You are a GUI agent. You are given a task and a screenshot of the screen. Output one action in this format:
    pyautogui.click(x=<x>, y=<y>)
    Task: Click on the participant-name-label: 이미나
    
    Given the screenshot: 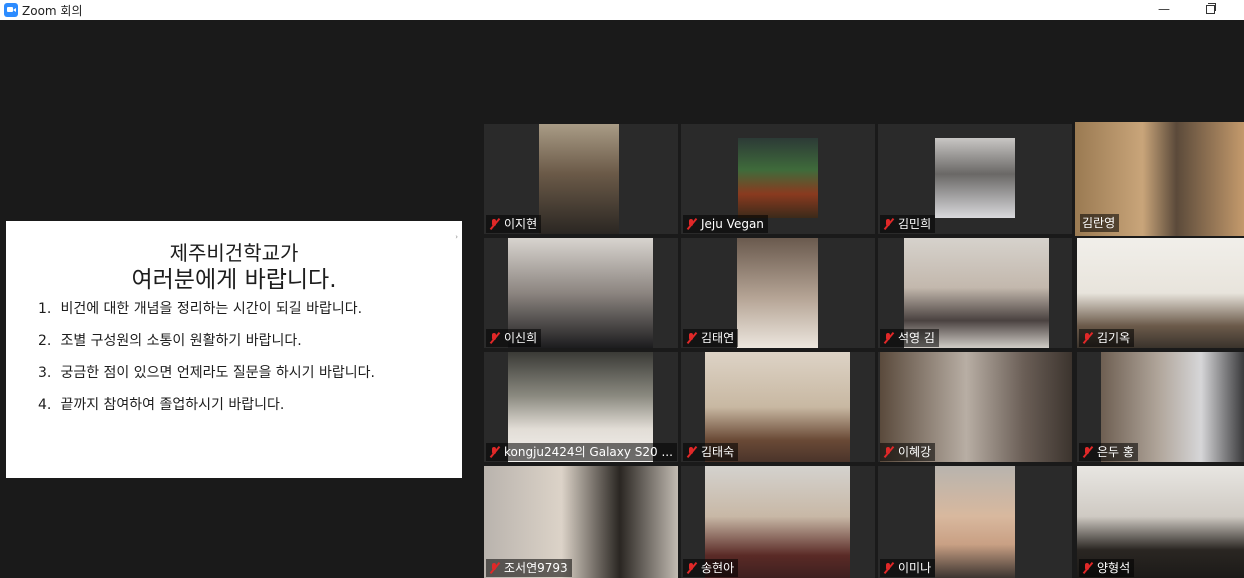 What is the action you would take?
    pyautogui.click(x=908, y=568)
    